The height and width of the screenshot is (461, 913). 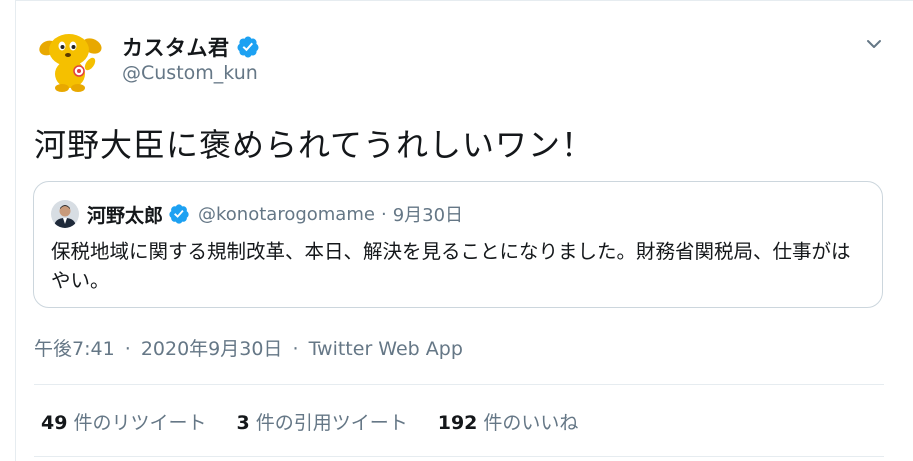 I want to click on retweets-label: 件のリツイート, so click(x=140, y=423).